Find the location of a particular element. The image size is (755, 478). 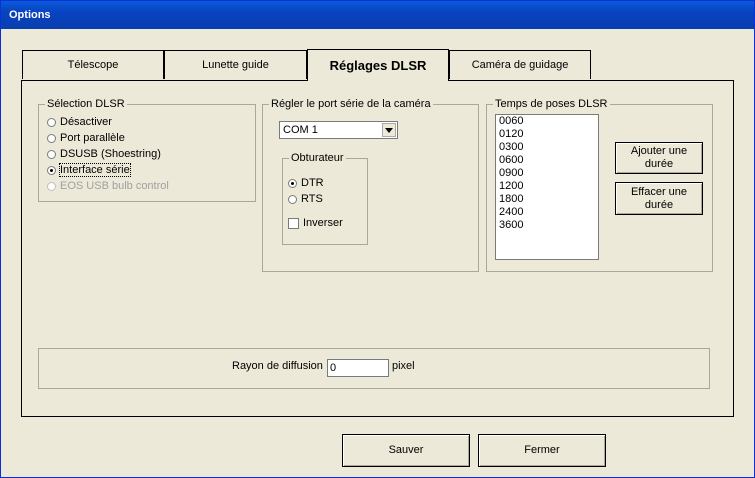

list-item: 0120 is located at coordinates (547, 134).